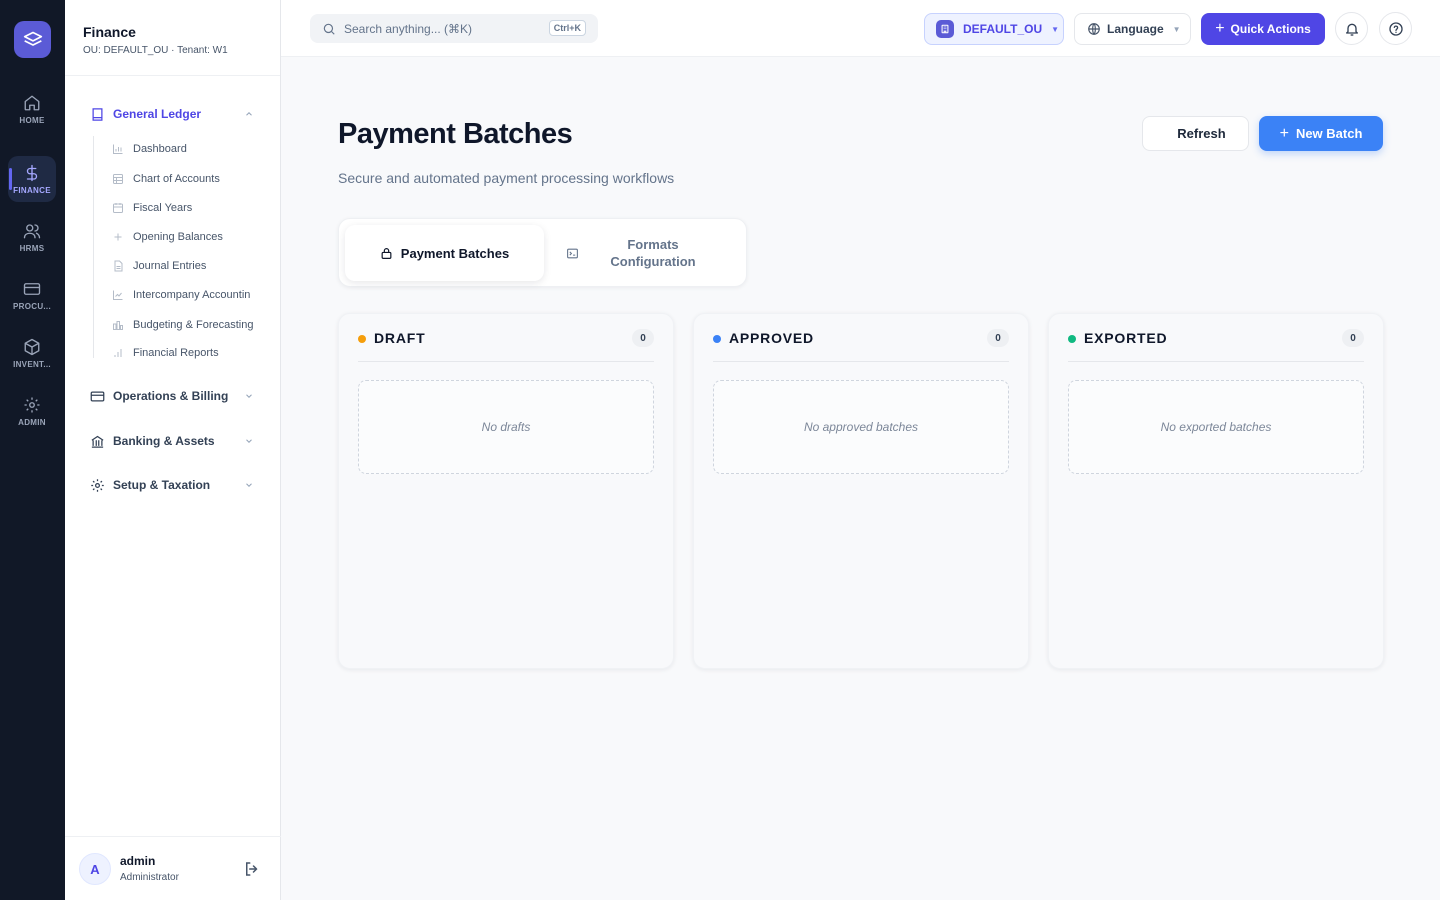  I want to click on settings-icon, so click(97, 485).